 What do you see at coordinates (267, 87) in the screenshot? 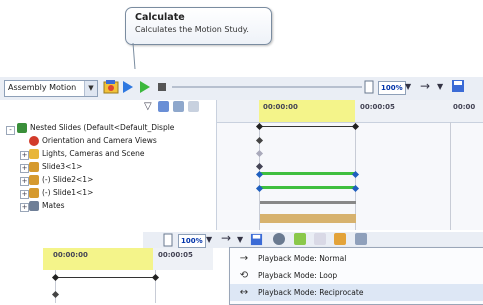
I see `timeline-slider-track` at bounding box center [267, 87].